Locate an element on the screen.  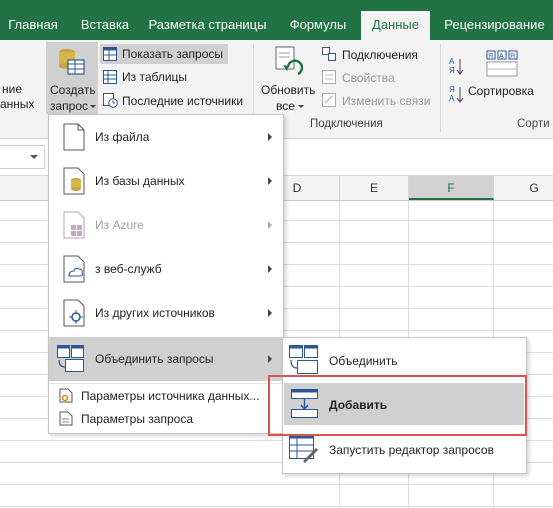
menu-item-launch-query-editor: Запустить редактор запросов is located at coordinates (404, 450).